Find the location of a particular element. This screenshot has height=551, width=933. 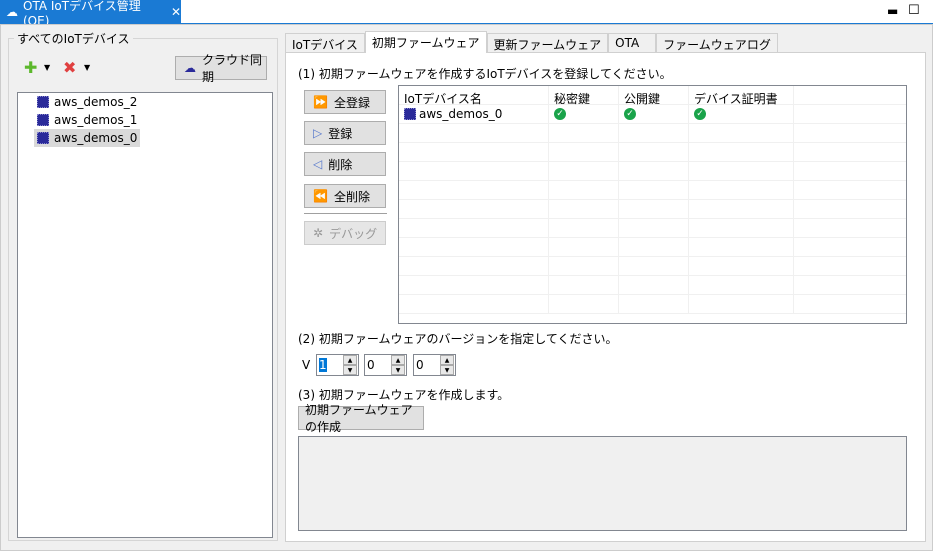

double-right-icon: ⏩ is located at coordinates (320, 102).